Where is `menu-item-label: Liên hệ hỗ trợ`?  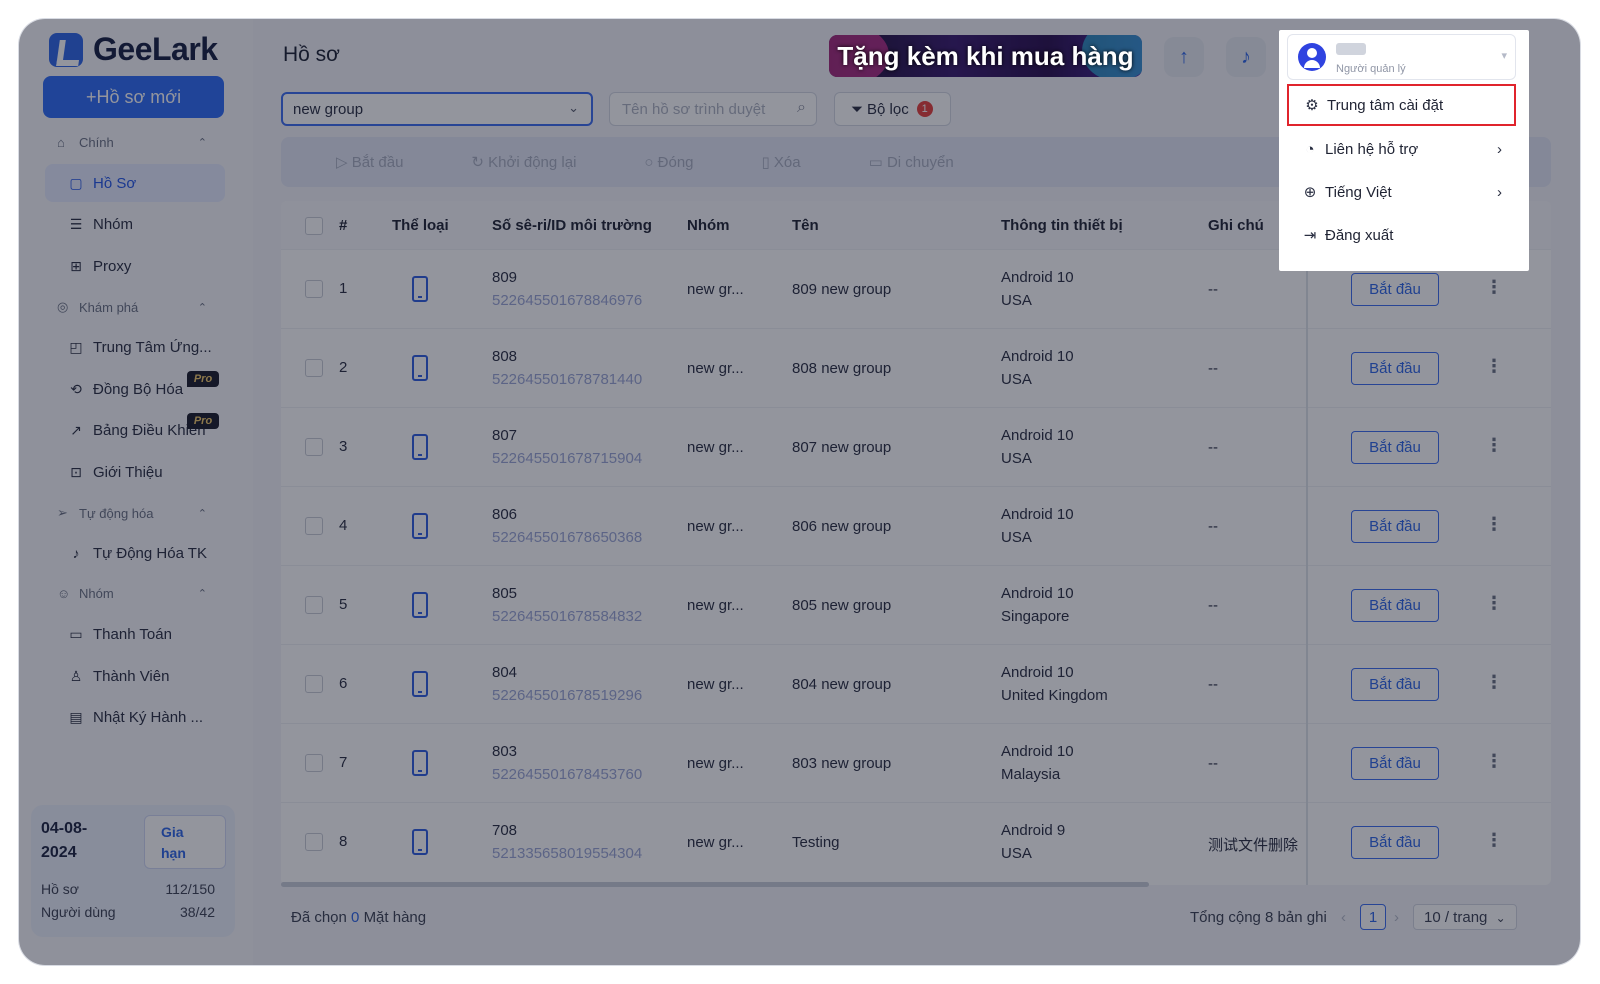
menu-item-label: Liên hệ hỗ trợ is located at coordinates (1372, 149).